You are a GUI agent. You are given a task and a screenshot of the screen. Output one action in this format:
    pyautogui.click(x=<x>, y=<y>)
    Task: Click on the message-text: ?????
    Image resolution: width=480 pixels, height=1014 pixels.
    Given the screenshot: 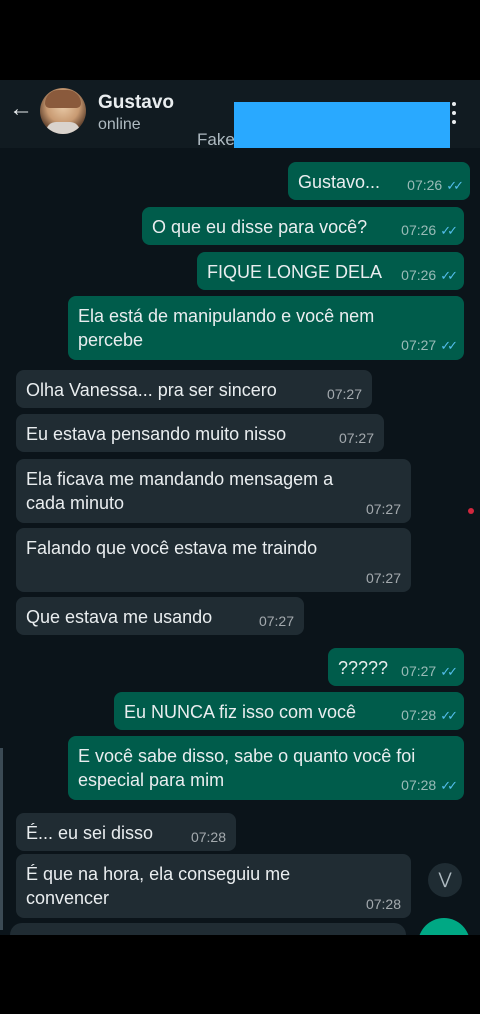 What is the action you would take?
    pyautogui.click(x=363, y=668)
    